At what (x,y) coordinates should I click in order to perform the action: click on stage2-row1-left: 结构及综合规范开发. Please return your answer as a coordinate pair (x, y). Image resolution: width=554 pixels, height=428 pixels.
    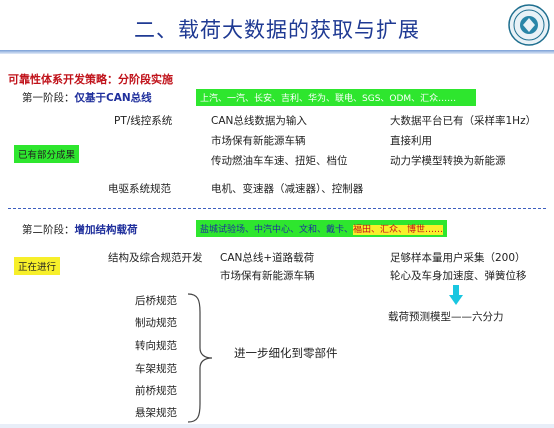
    Looking at the image, I should click on (155, 258).